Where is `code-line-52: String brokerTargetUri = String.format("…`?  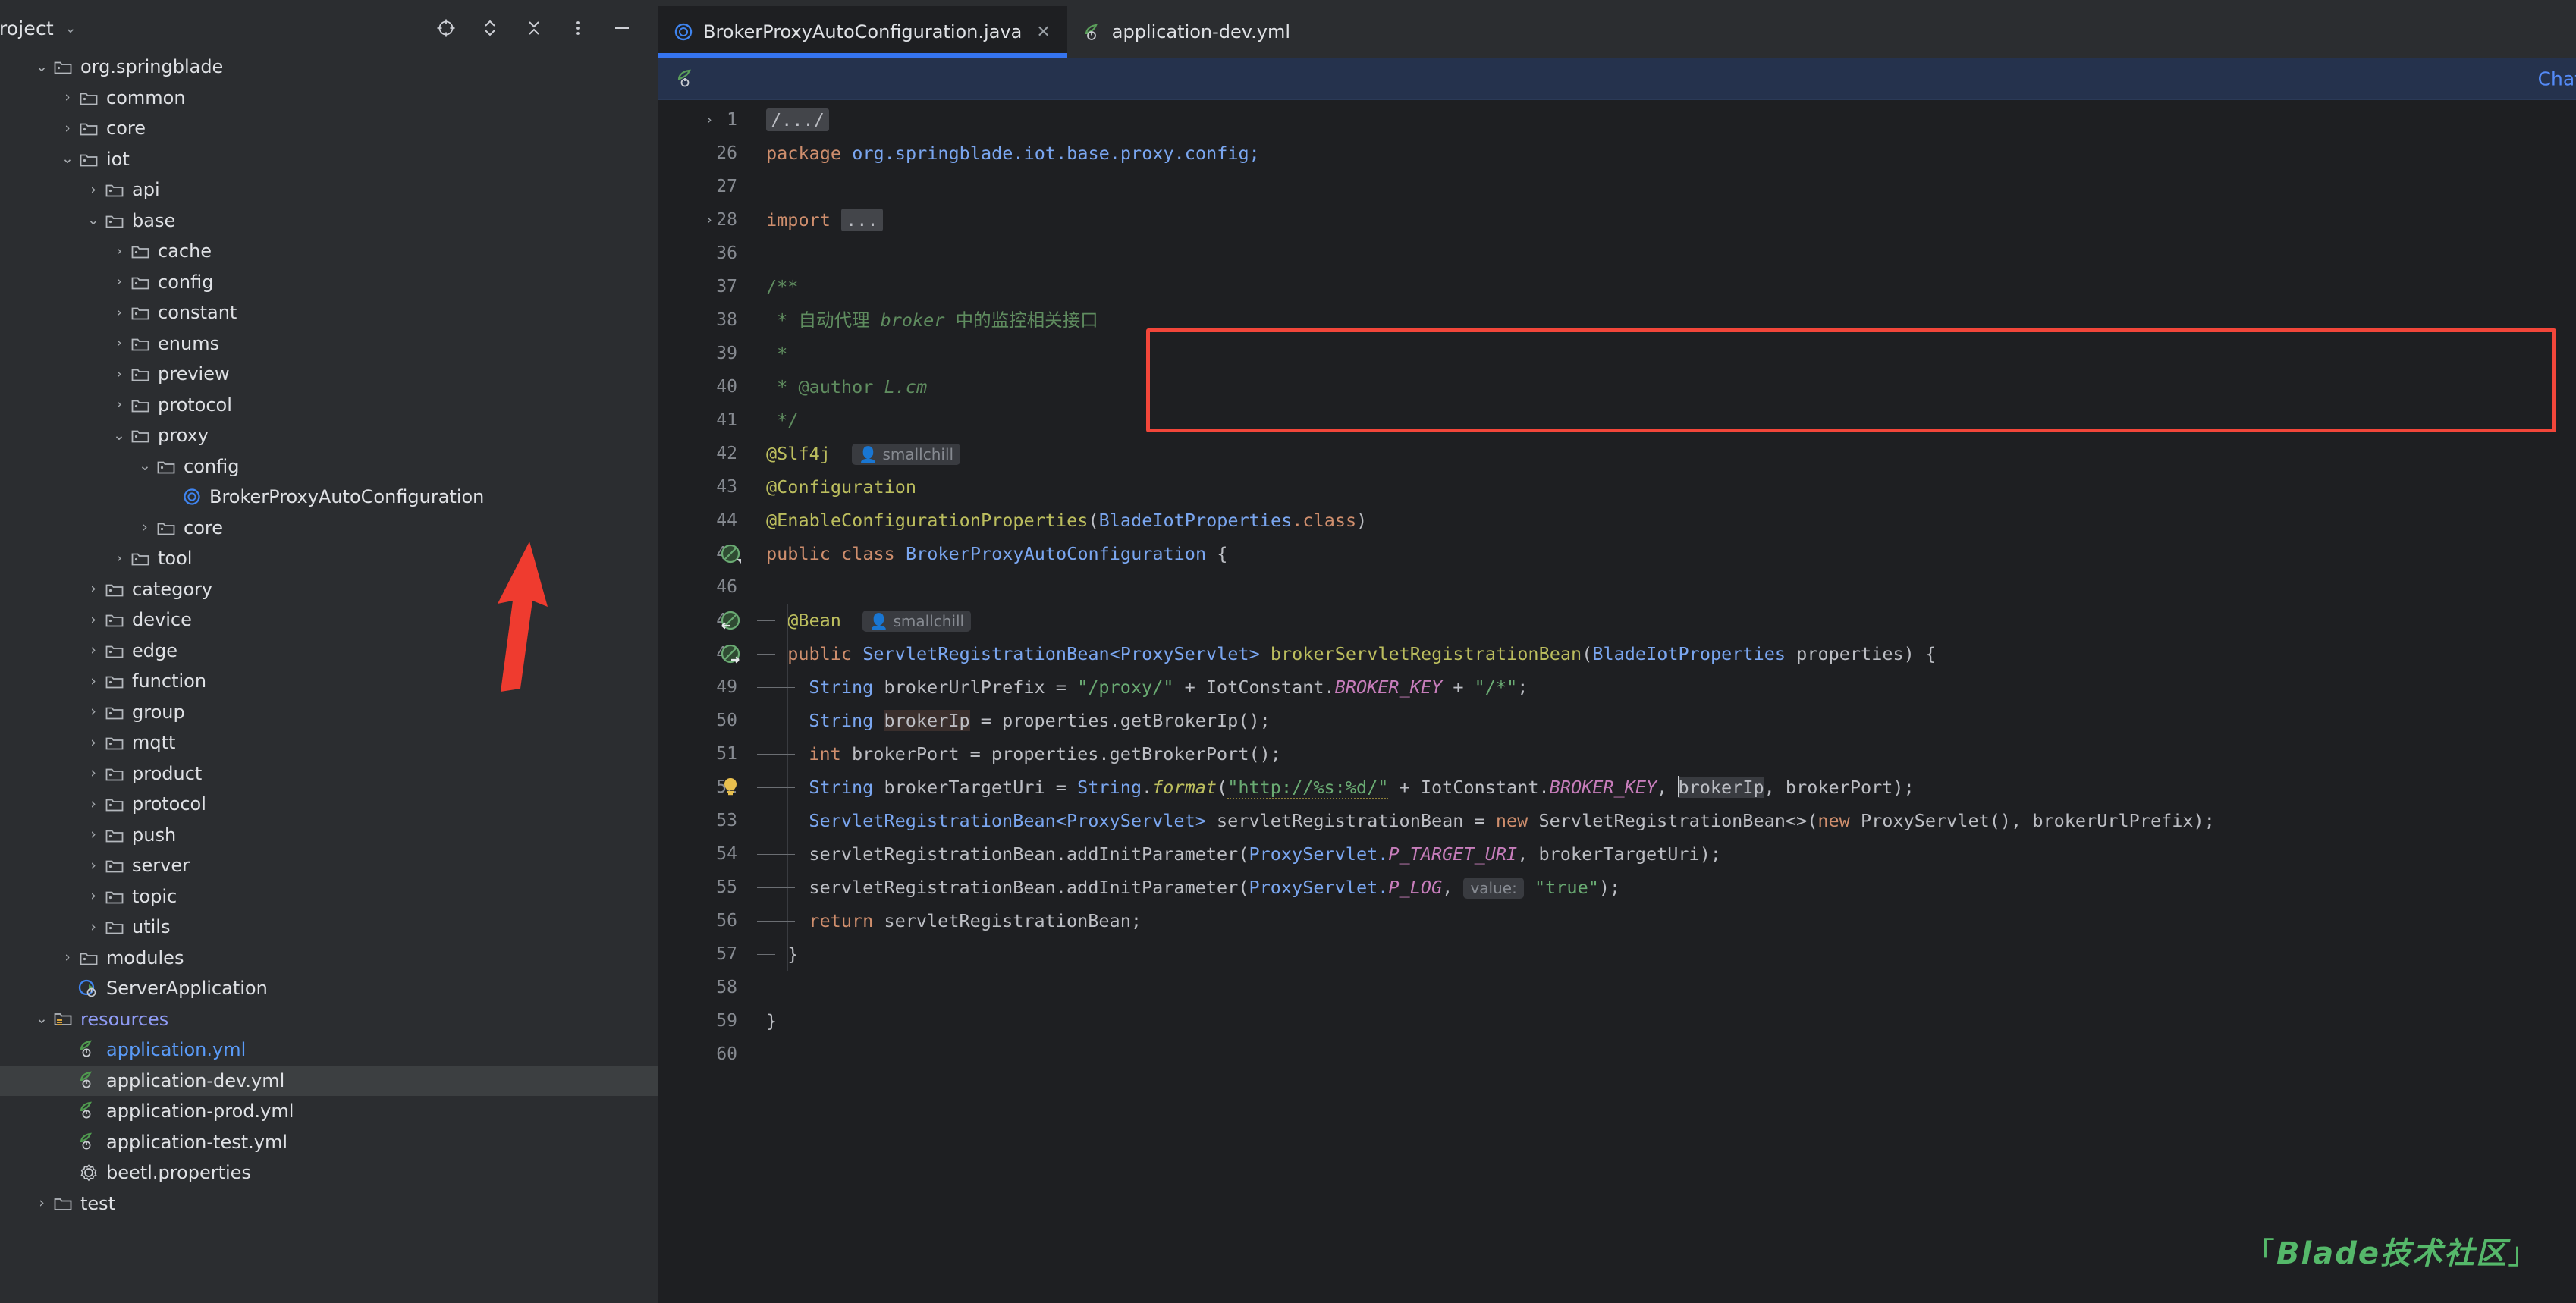 code-line-52: String brokerTargetUri = String.format("… is located at coordinates (1332, 788).